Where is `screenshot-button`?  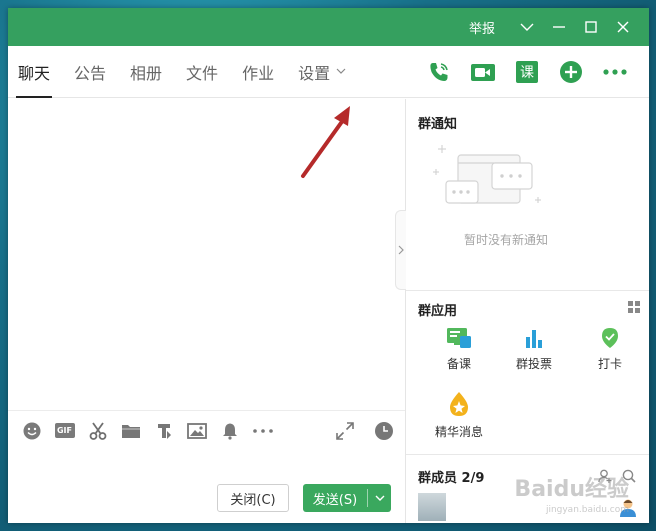 screenshot-button is located at coordinates (97, 431).